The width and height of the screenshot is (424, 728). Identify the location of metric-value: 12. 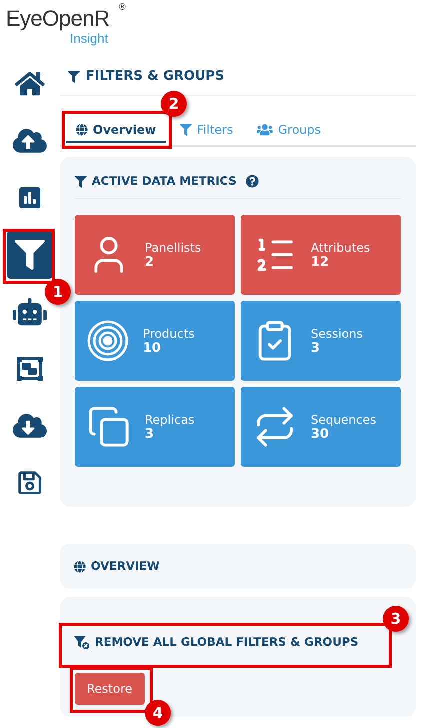
(320, 262).